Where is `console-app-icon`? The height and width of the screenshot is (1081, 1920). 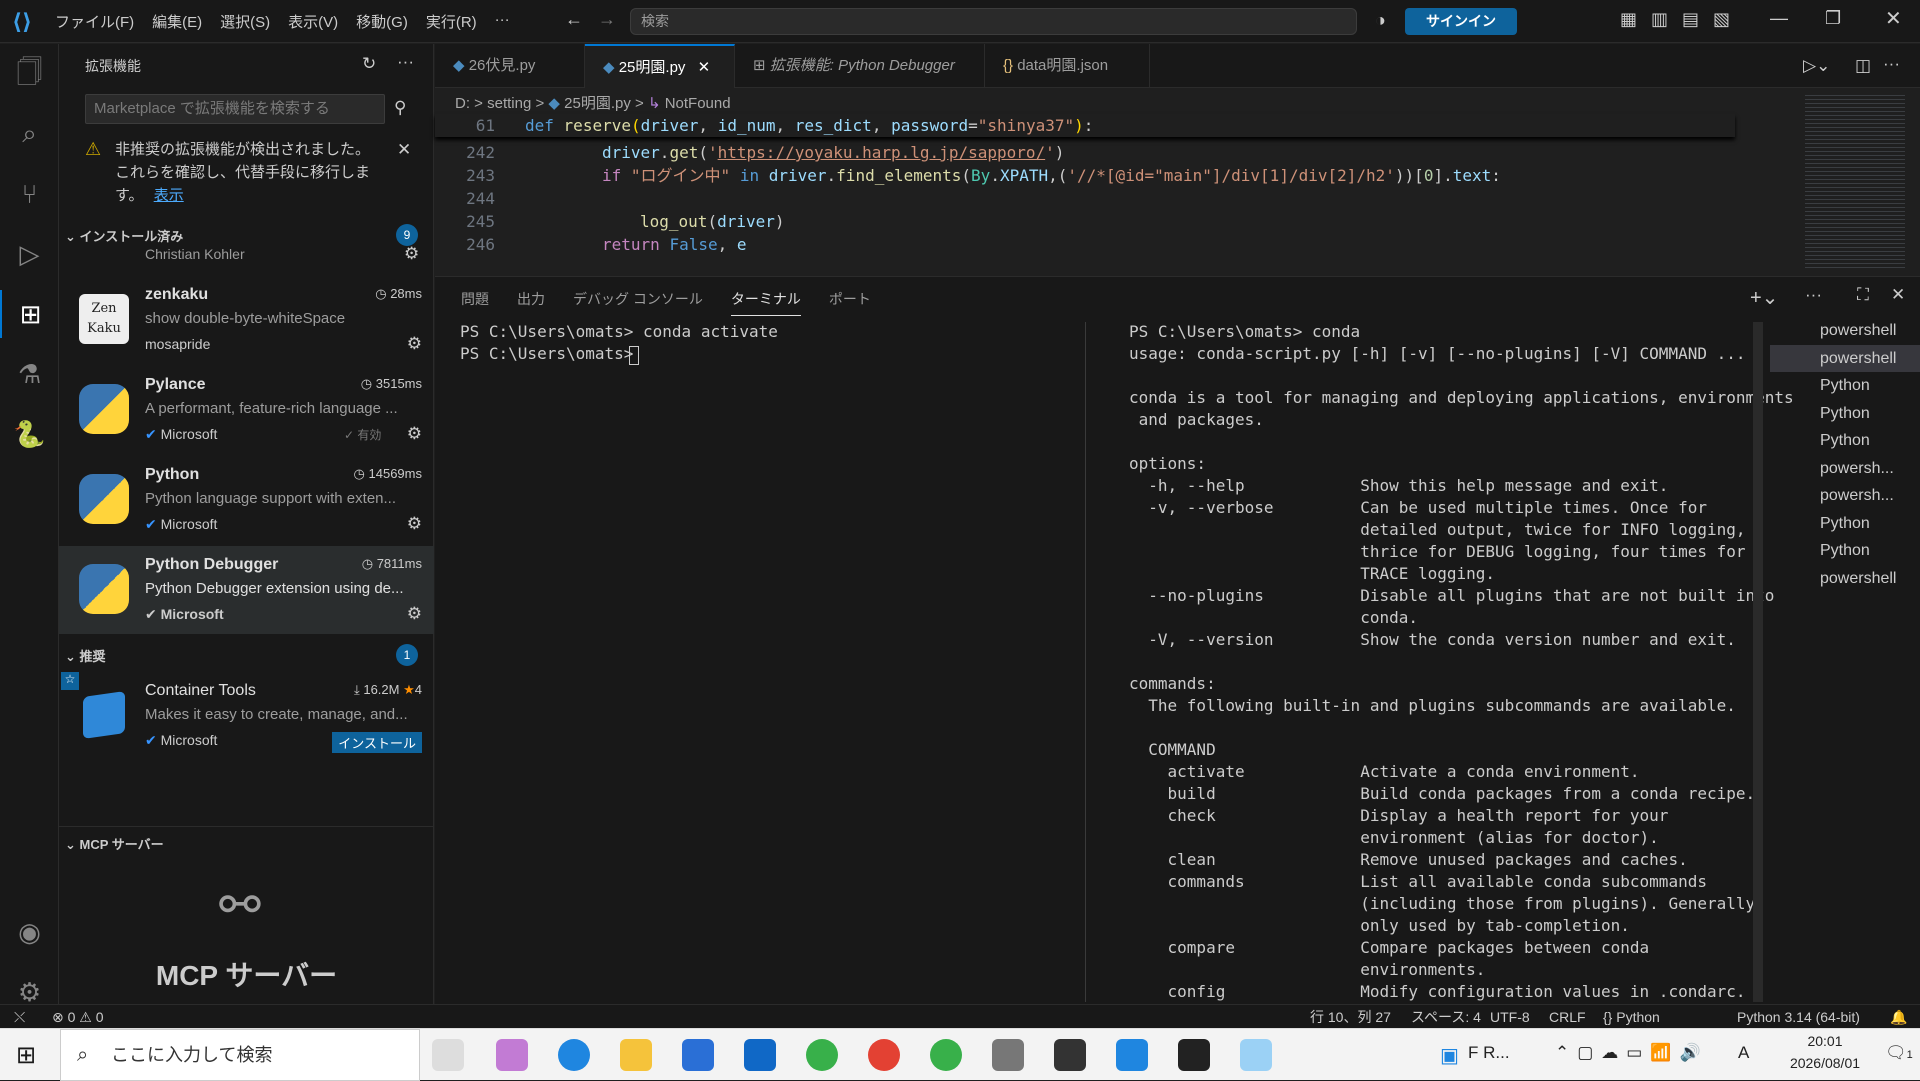
console-app-icon is located at coordinates (1194, 1055).